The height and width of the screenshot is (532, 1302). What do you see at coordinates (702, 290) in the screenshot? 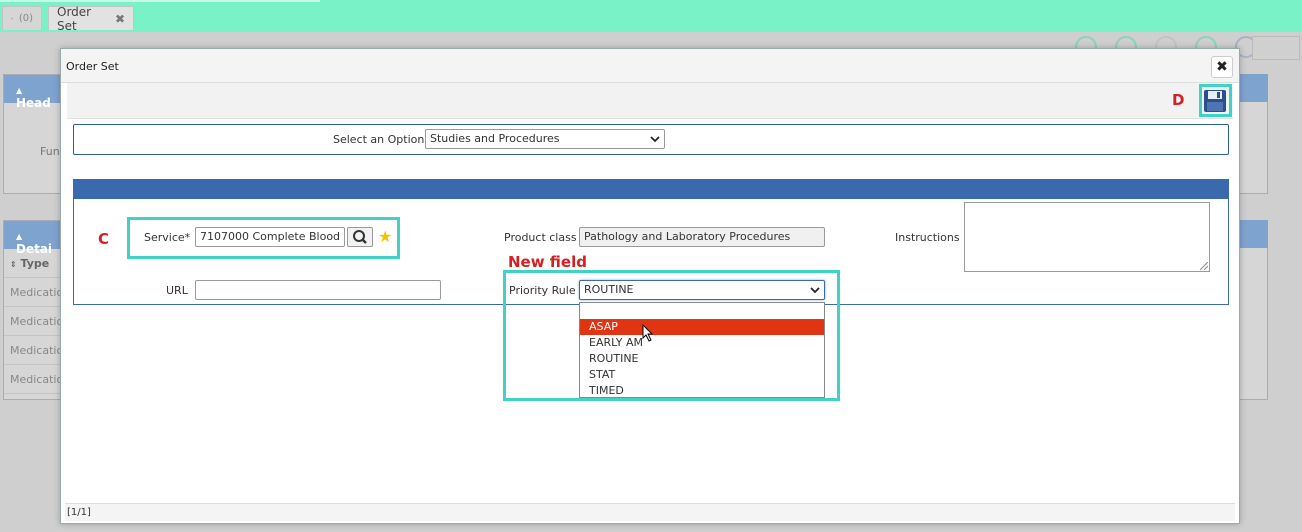
I see `priority-rule-select: ROUTINE` at bounding box center [702, 290].